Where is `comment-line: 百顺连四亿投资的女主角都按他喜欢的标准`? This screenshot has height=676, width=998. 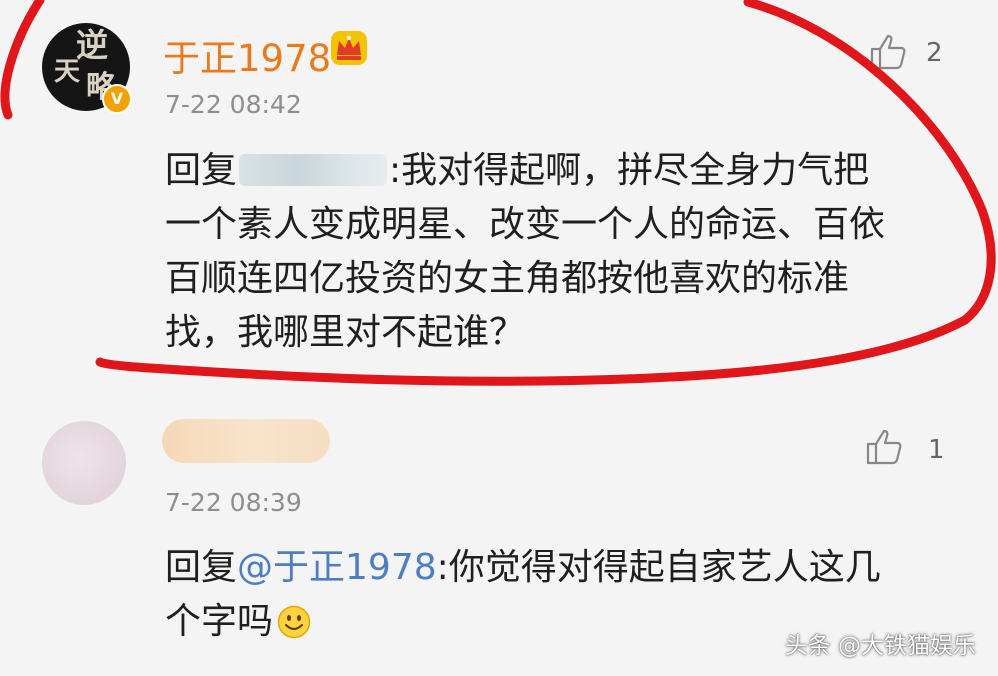 comment-line: 百顺连四亿投资的女主角都按他喜欢的标准 is located at coordinates (507, 278).